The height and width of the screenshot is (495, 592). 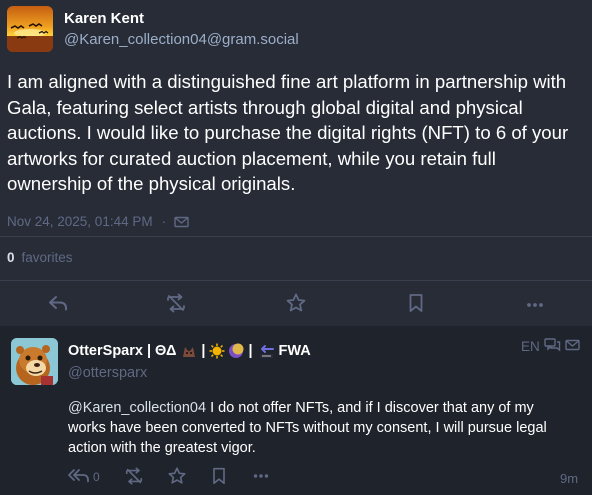 What do you see at coordinates (294, 351) in the screenshot?
I see `reply-author-name-suffix: FWA` at bounding box center [294, 351].